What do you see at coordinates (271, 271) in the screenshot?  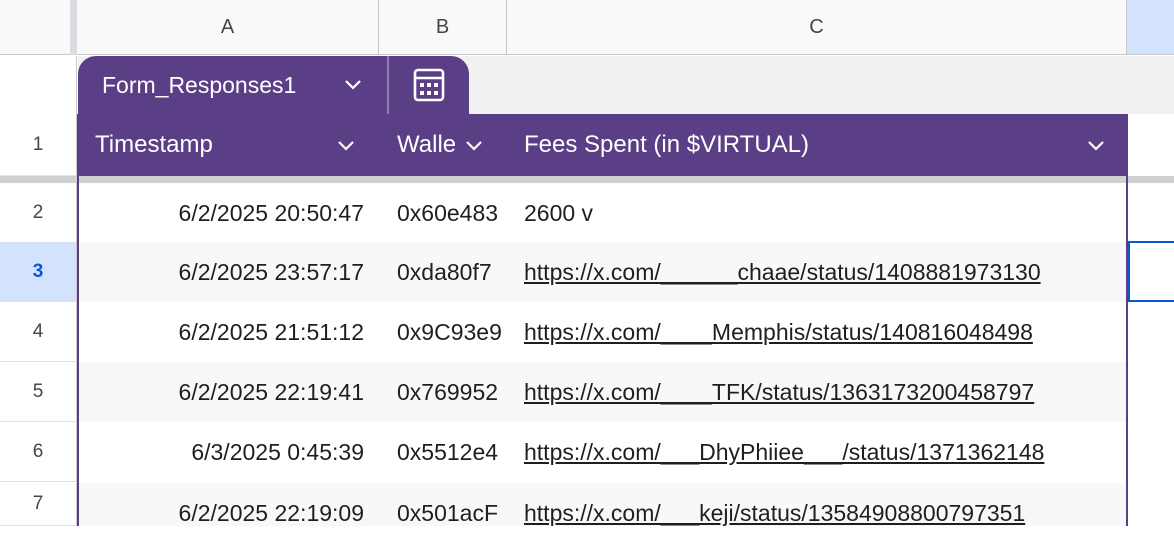 I see `timestamp-value: 6/2/2025 23:57:17` at bounding box center [271, 271].